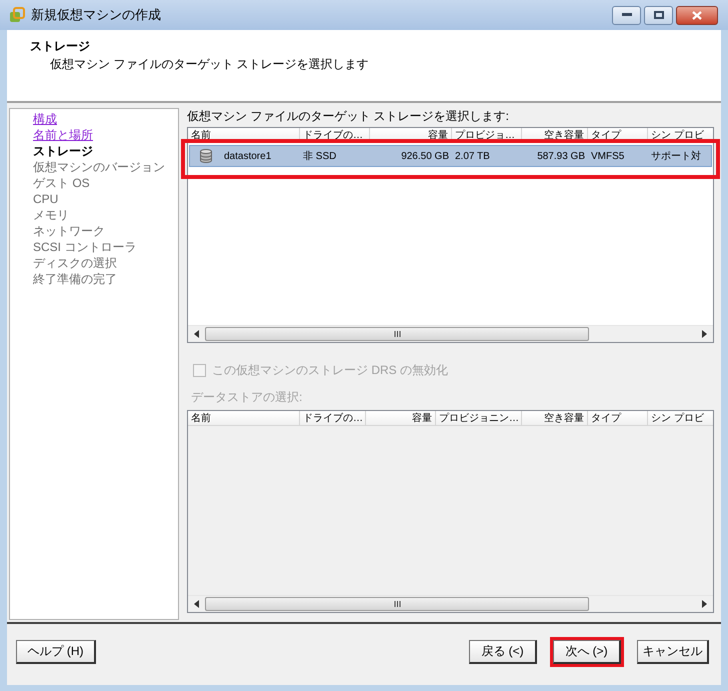 Image resolution: width=728 pixels, height=691 pixels. I want to click on sidebar-step: SCSI コントローラ, so click(105, 247).